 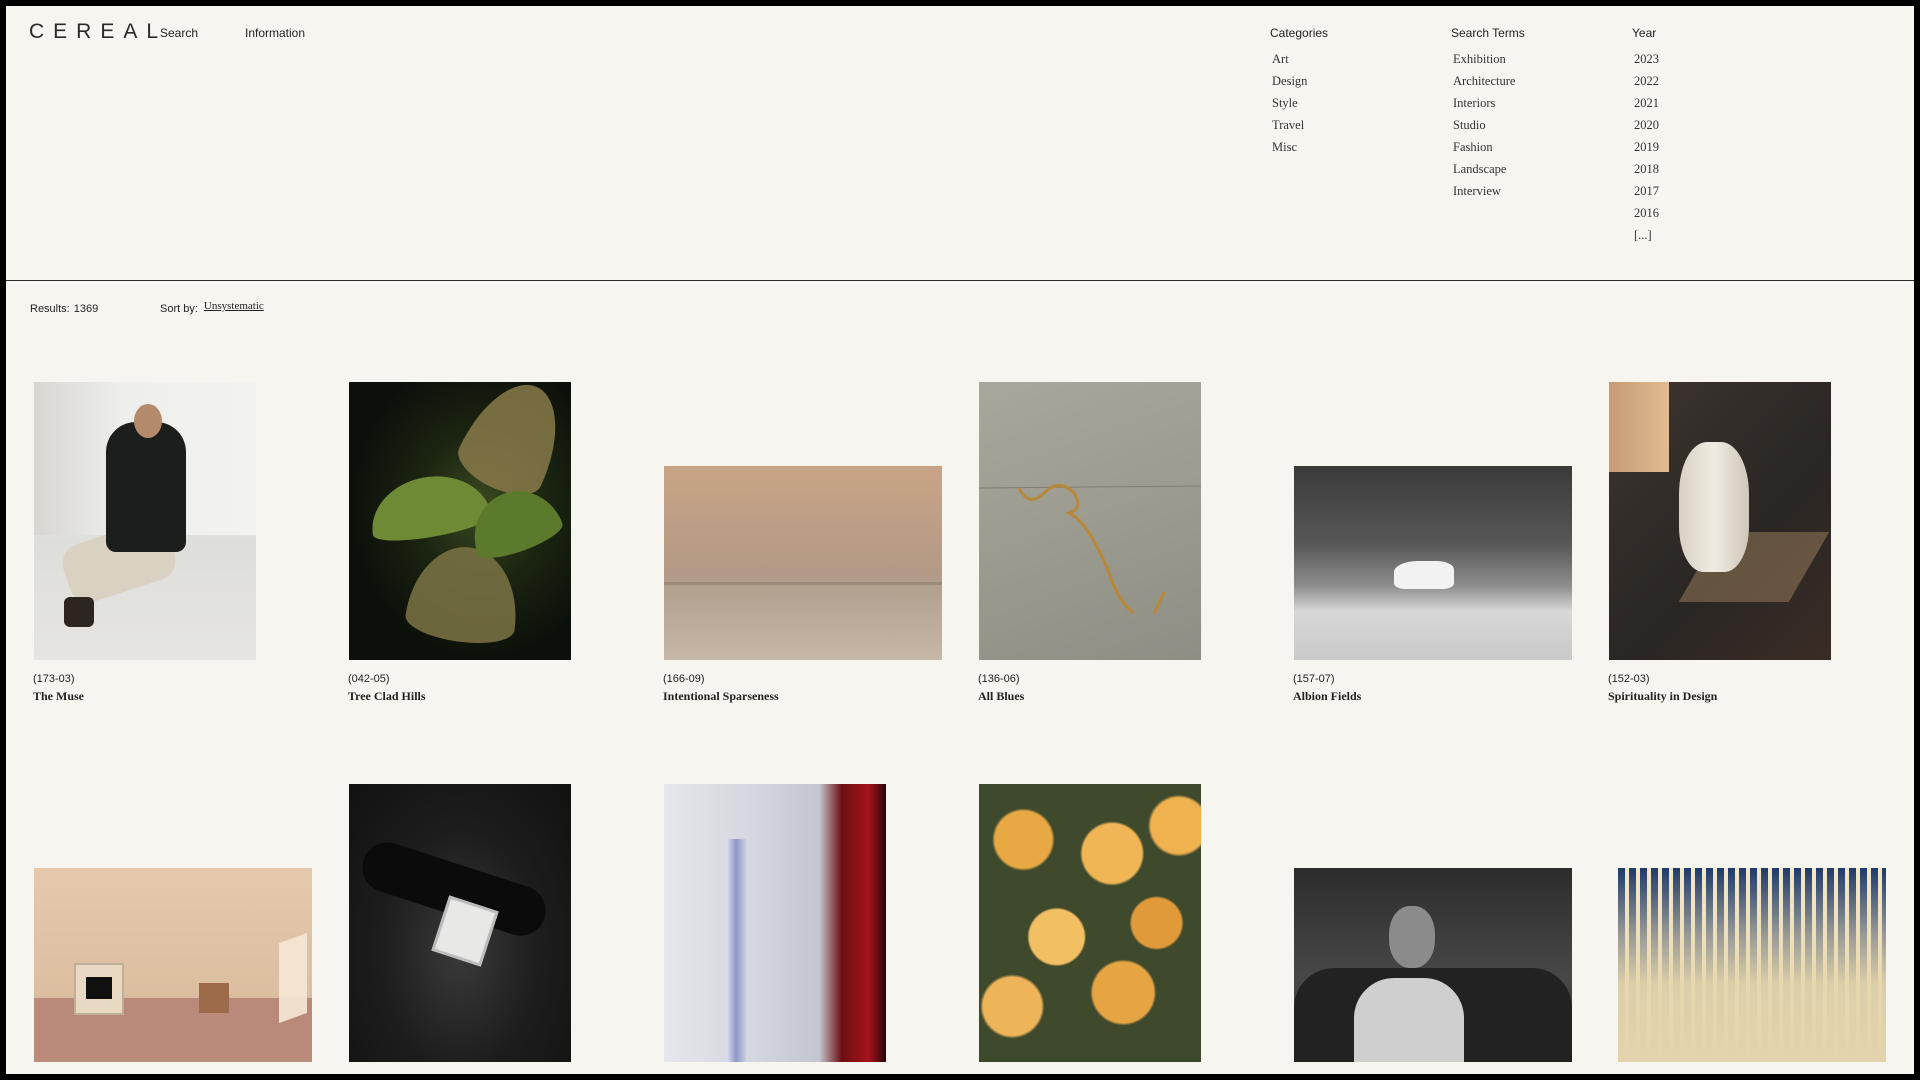 I want to click on article-code: (166-09), so click(x=684, y=679).